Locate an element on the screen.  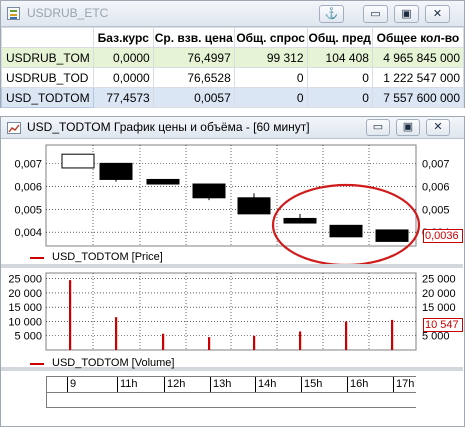
volume-y-tick-label-left: 20 000 is located at coordinates (25, 294).